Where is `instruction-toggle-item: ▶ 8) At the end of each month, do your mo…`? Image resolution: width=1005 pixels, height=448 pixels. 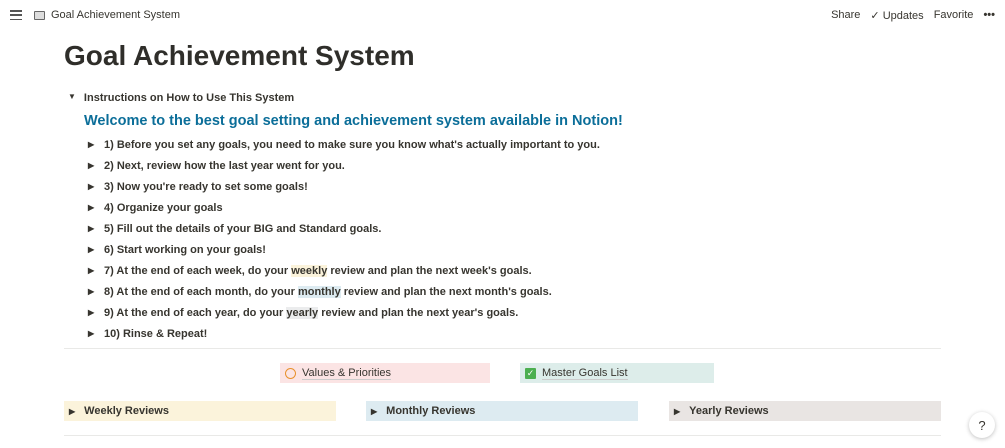
instruction-toggle-item: ▶ 8) At the end of each month, do your mo… is located at coordinates (344, 291).